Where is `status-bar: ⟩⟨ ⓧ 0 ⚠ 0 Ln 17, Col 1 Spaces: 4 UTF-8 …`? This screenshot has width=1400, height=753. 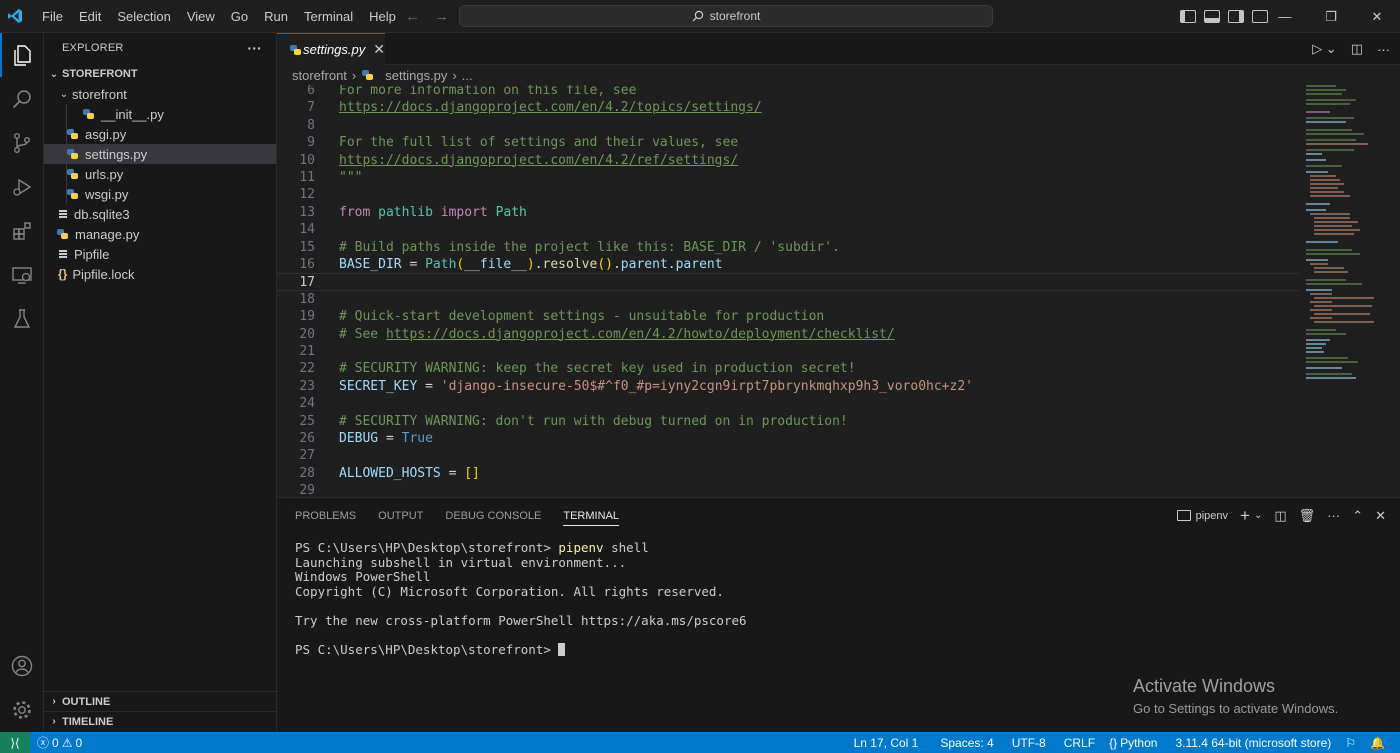 status-bar: ⟩⟨ ⓧ 0 ⚠ 0 Ln 17, Col 1 Spaces: 4 UTF-8 … is located at coordinates (700, 742).